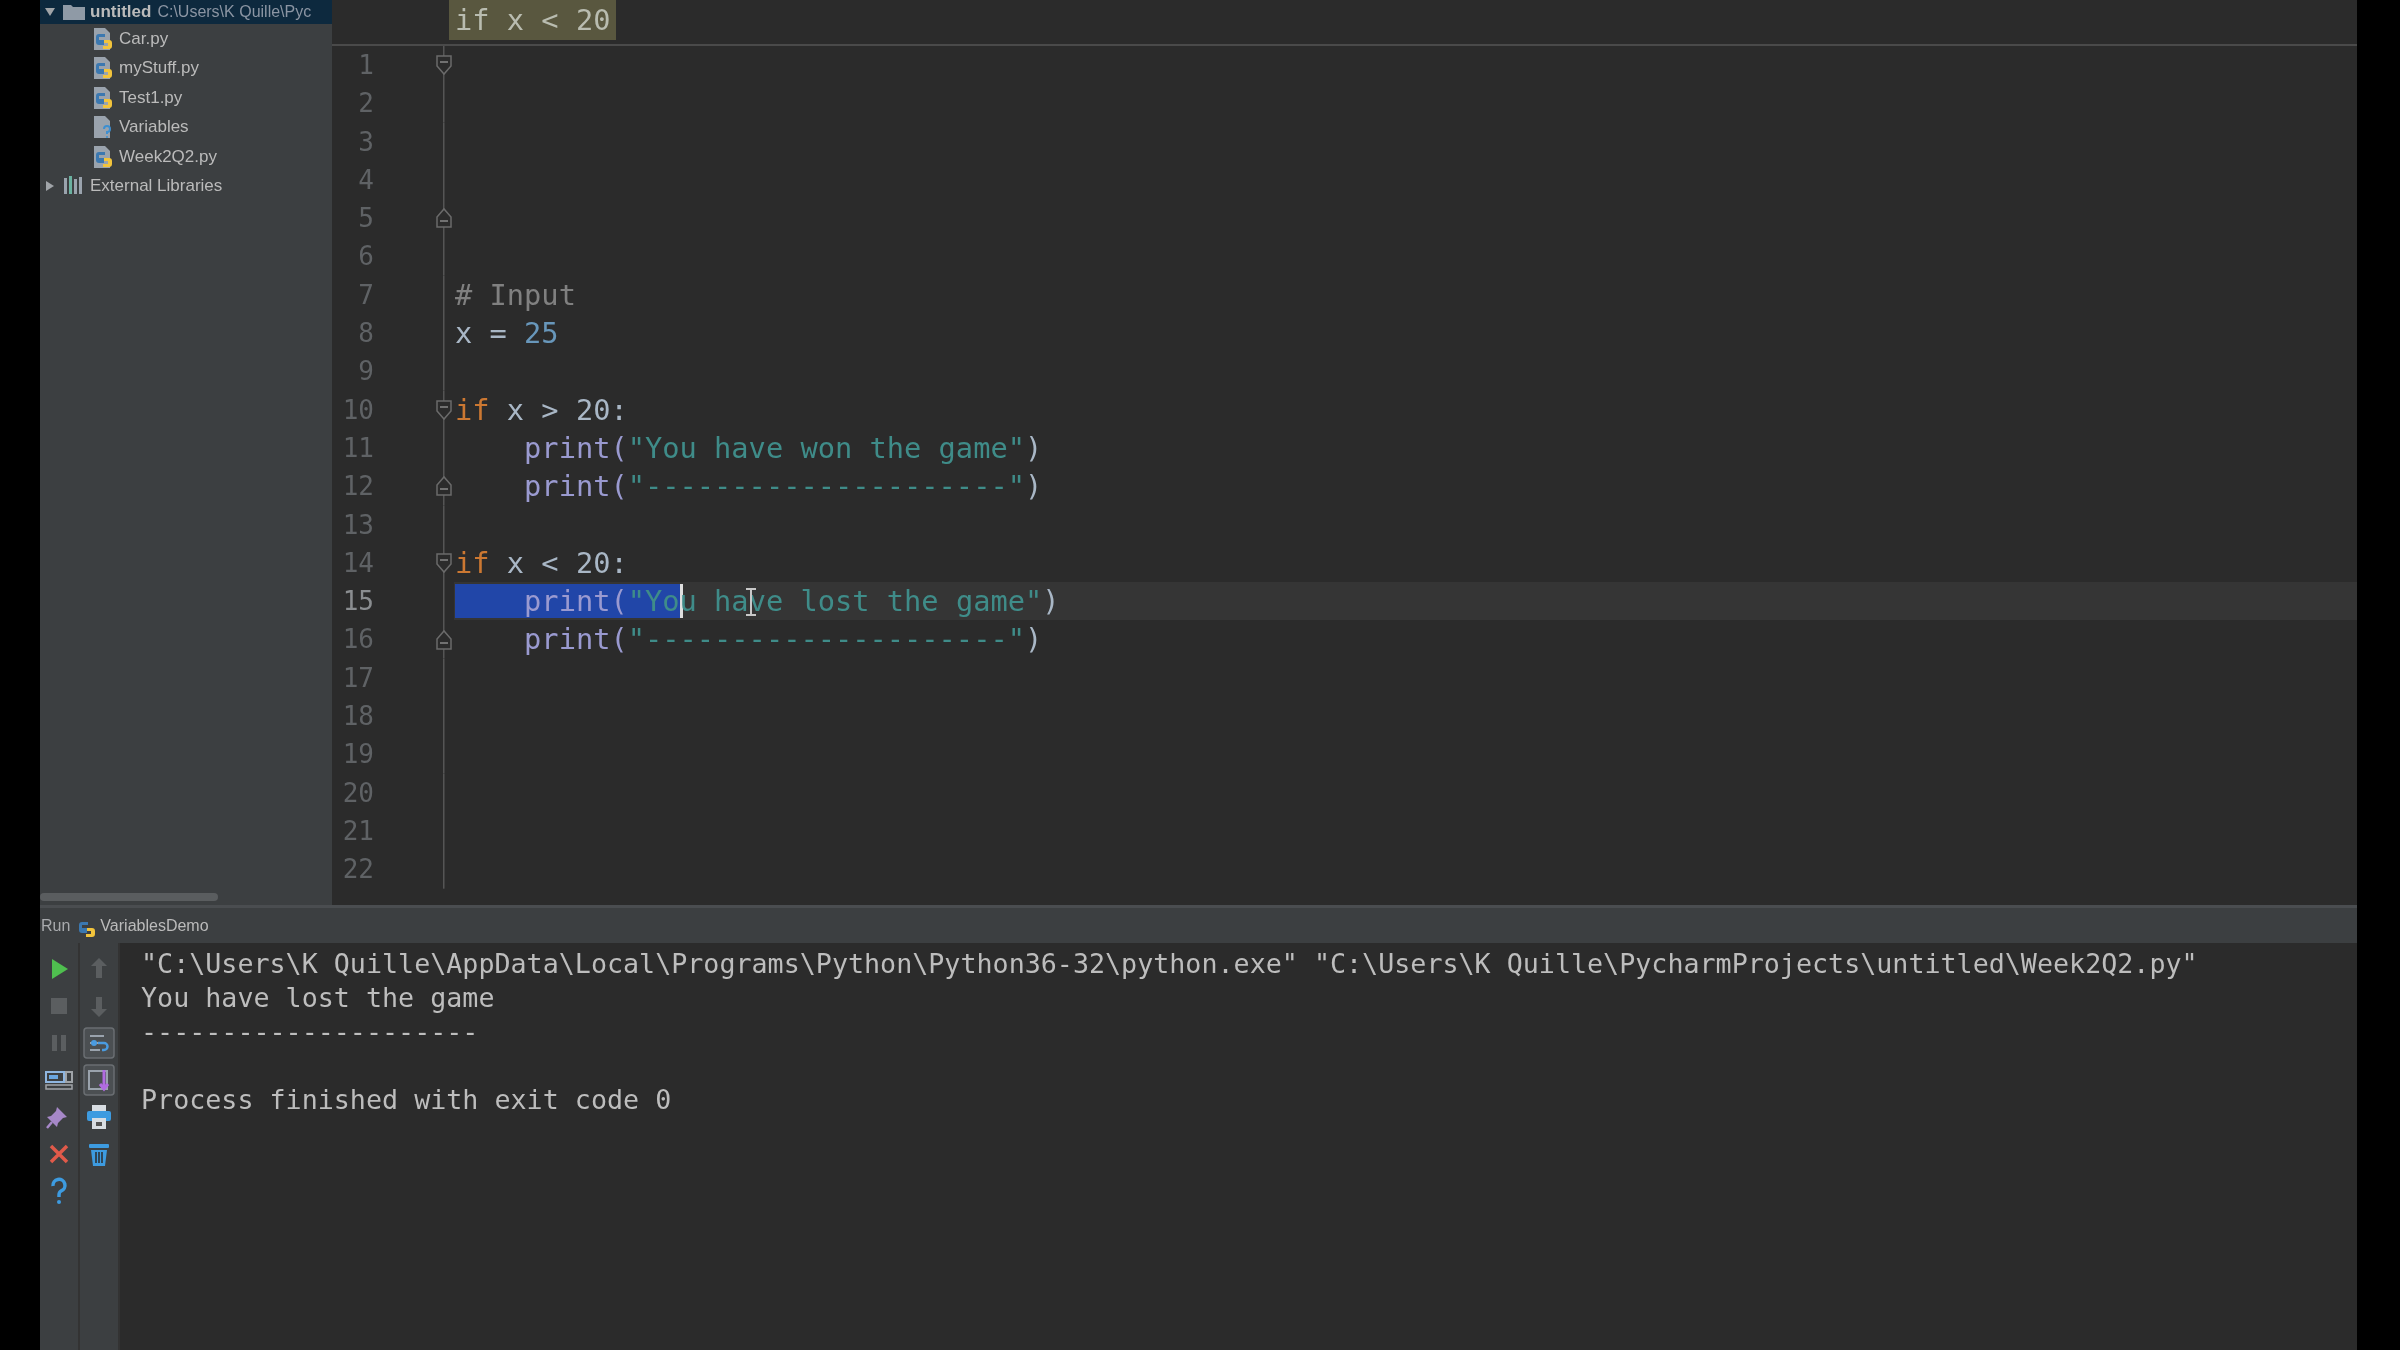 The height and width of the screenshot is (1350, 2400). Describe the element at coordinates (154, 127) in the screenshot. I see `item-name: Variables` at that location.